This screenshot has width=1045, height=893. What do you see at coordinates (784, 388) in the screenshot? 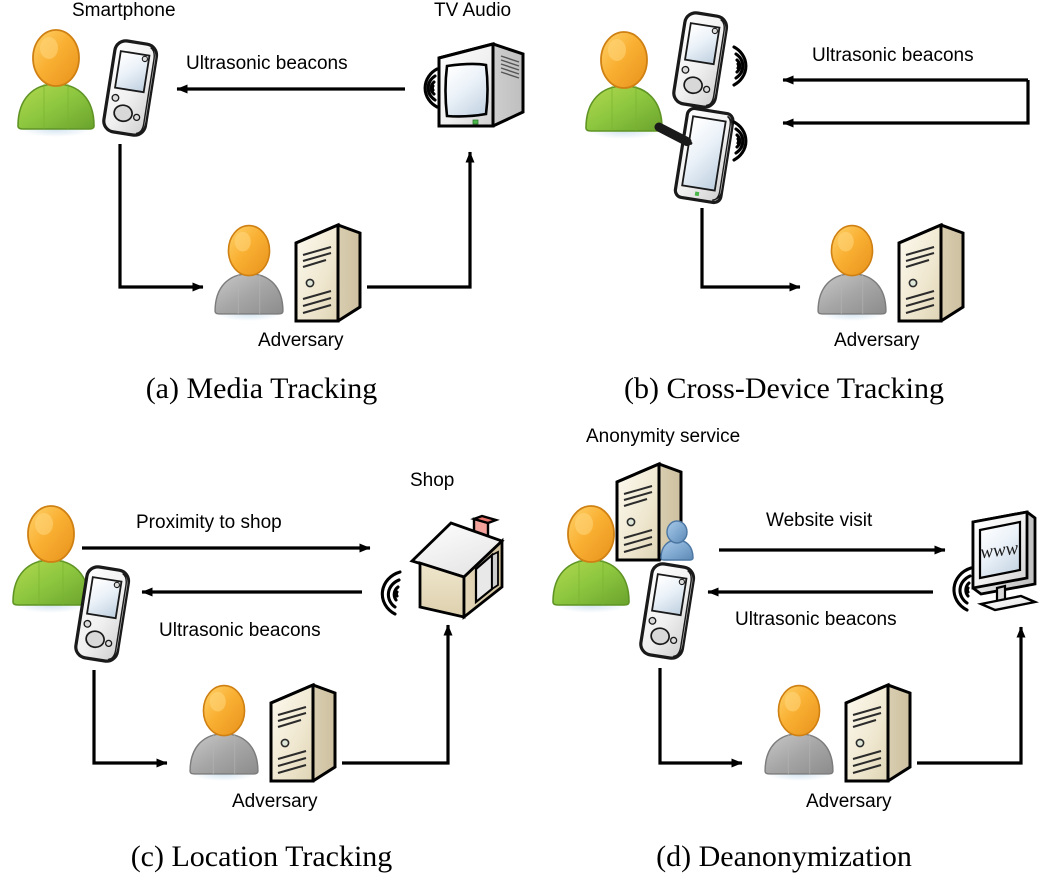
I see `caption-panel-b: (b) Cross-Device Tracking` at bounding box center [784, 388].